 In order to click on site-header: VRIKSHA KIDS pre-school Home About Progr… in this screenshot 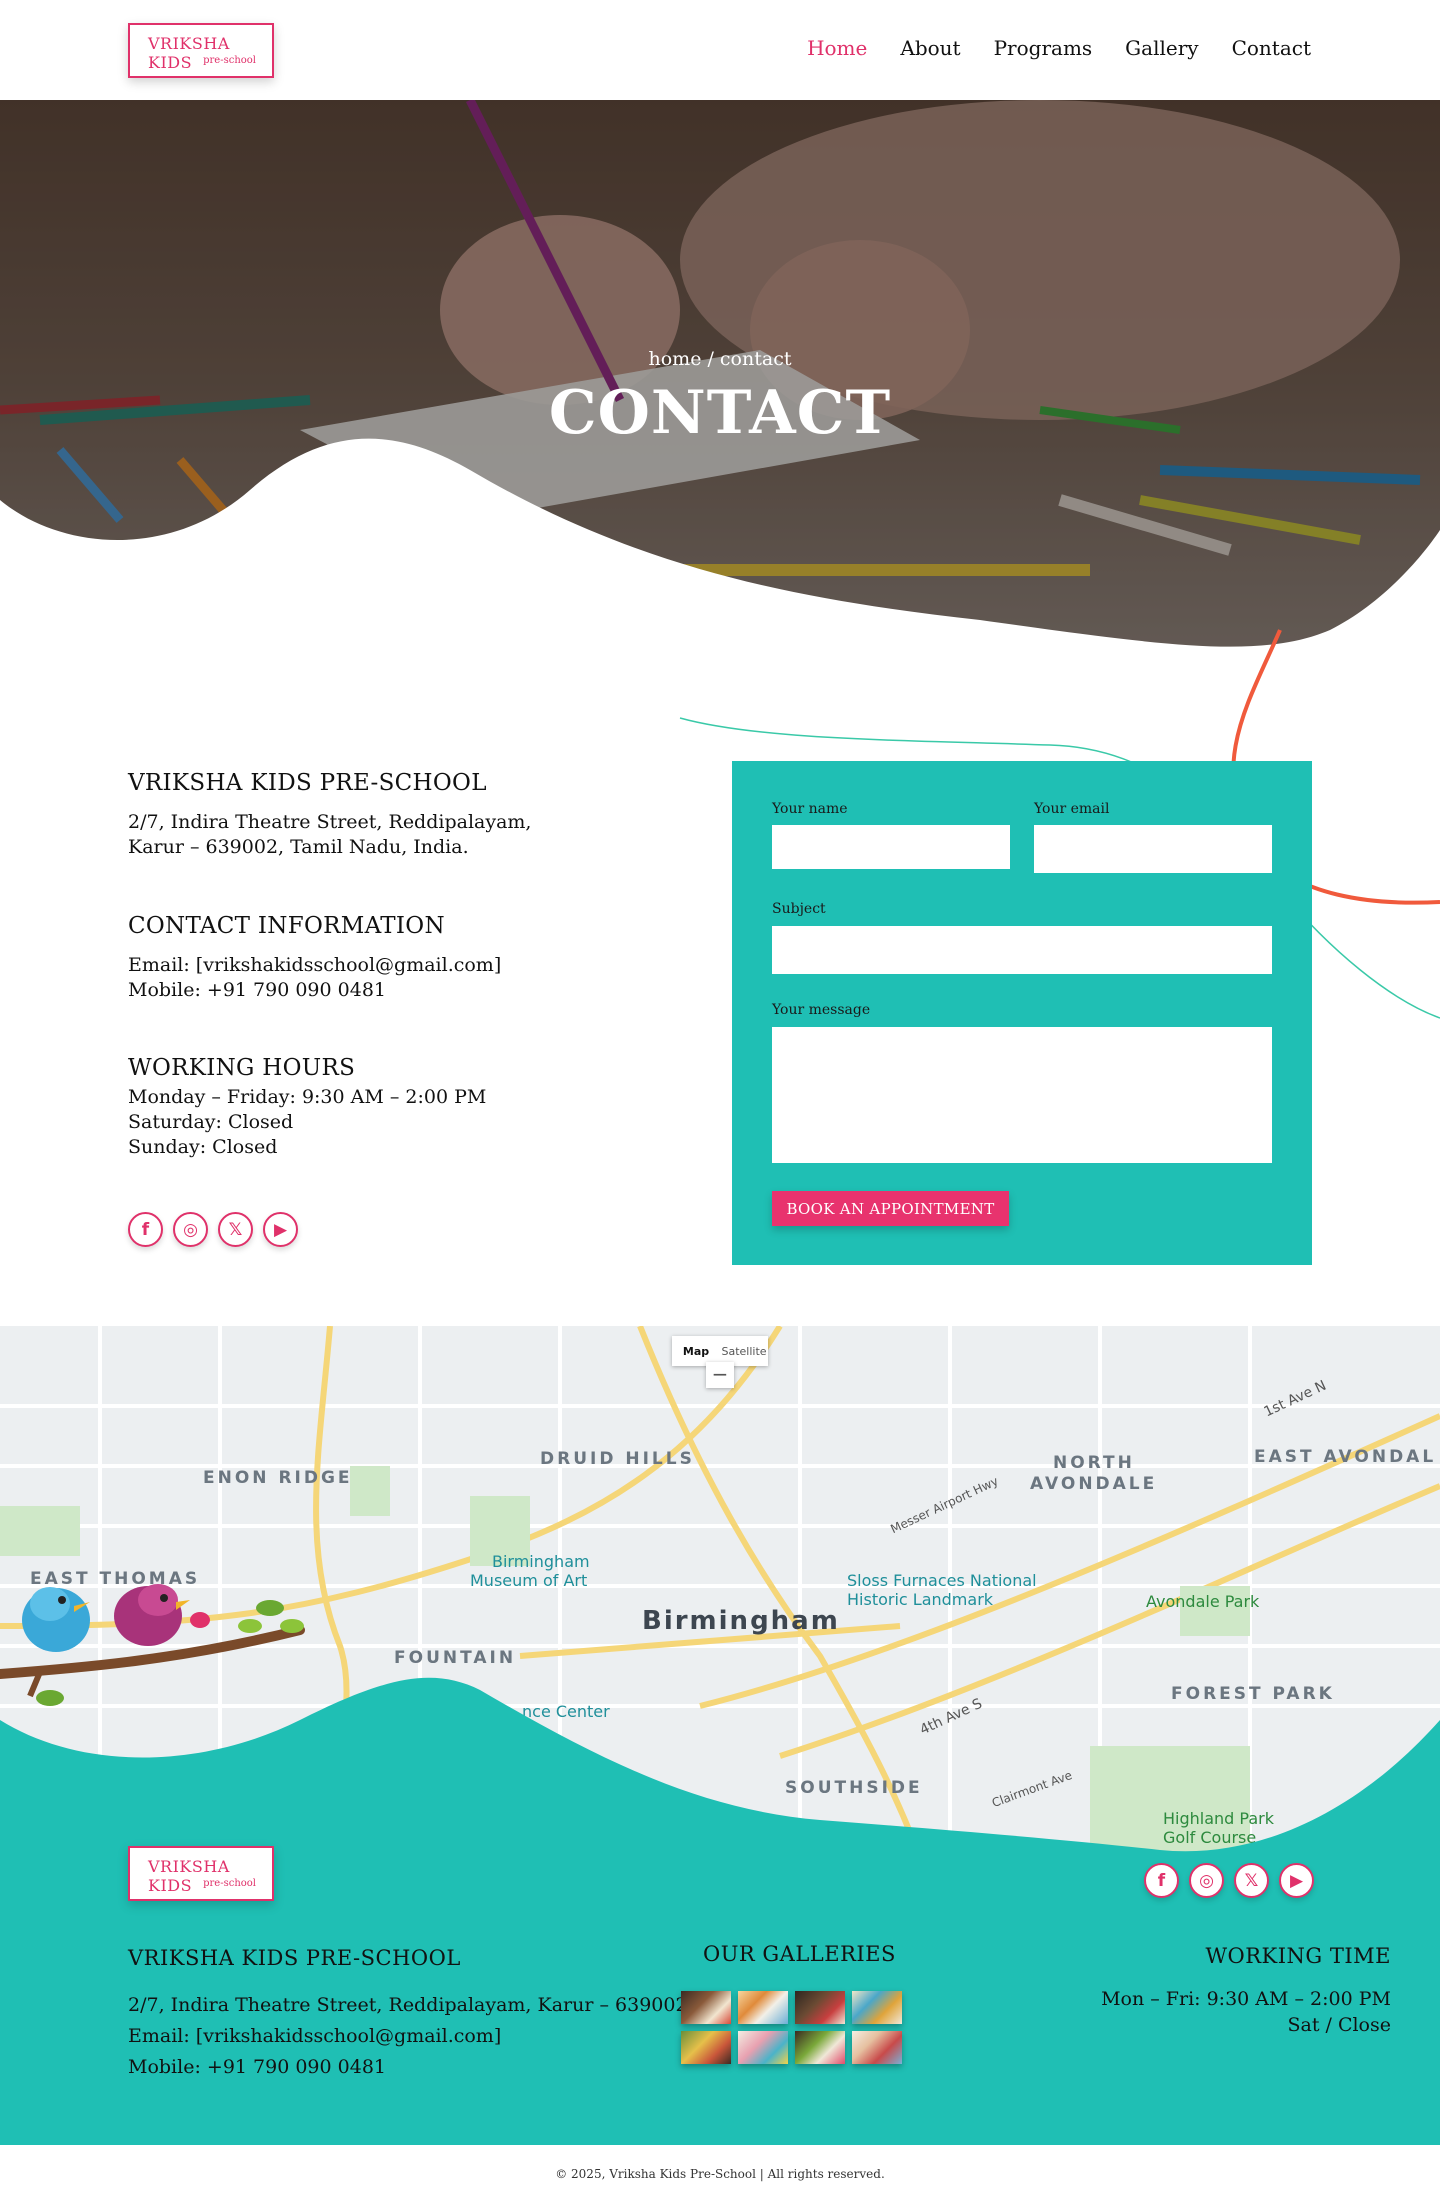, I will do `click(720, 50)`.